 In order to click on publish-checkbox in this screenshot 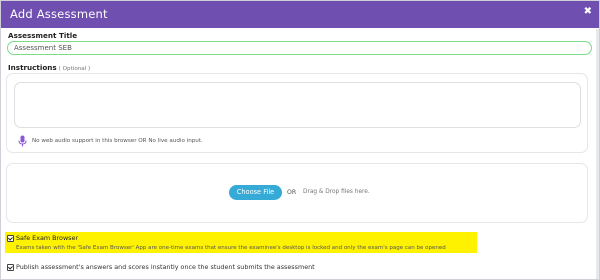, I will do `click(10, 267)`.